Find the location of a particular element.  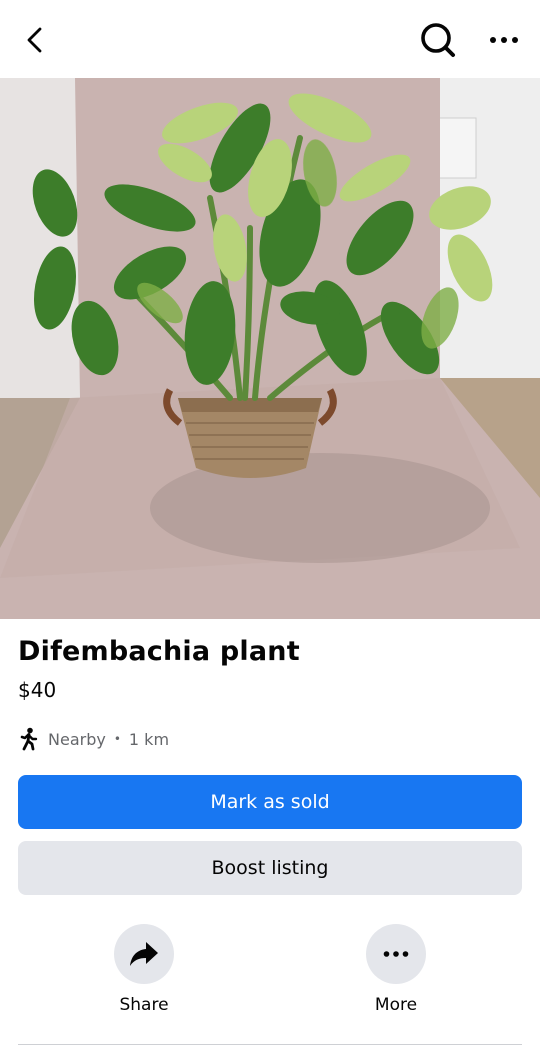

boost-listing-button: Boost listing is located at coordinates (270, 868).